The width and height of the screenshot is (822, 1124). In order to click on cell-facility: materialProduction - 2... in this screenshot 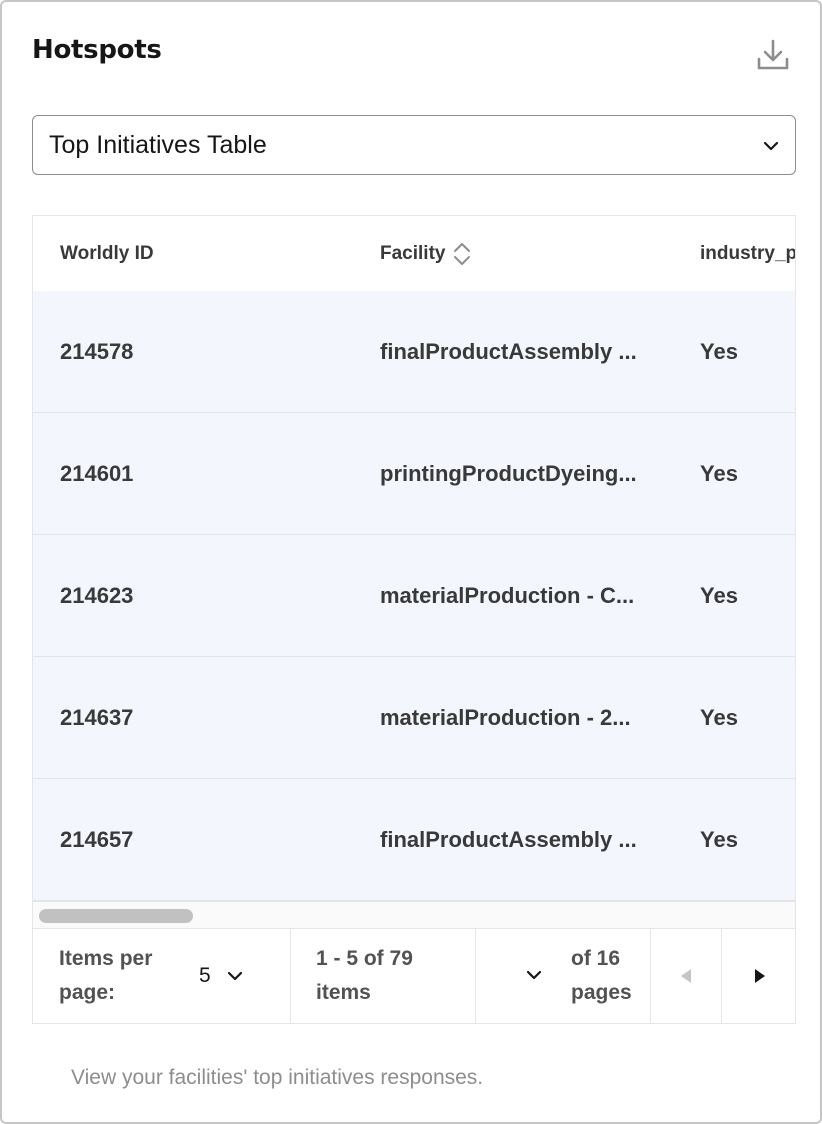, I will do `click(505, 717)`.